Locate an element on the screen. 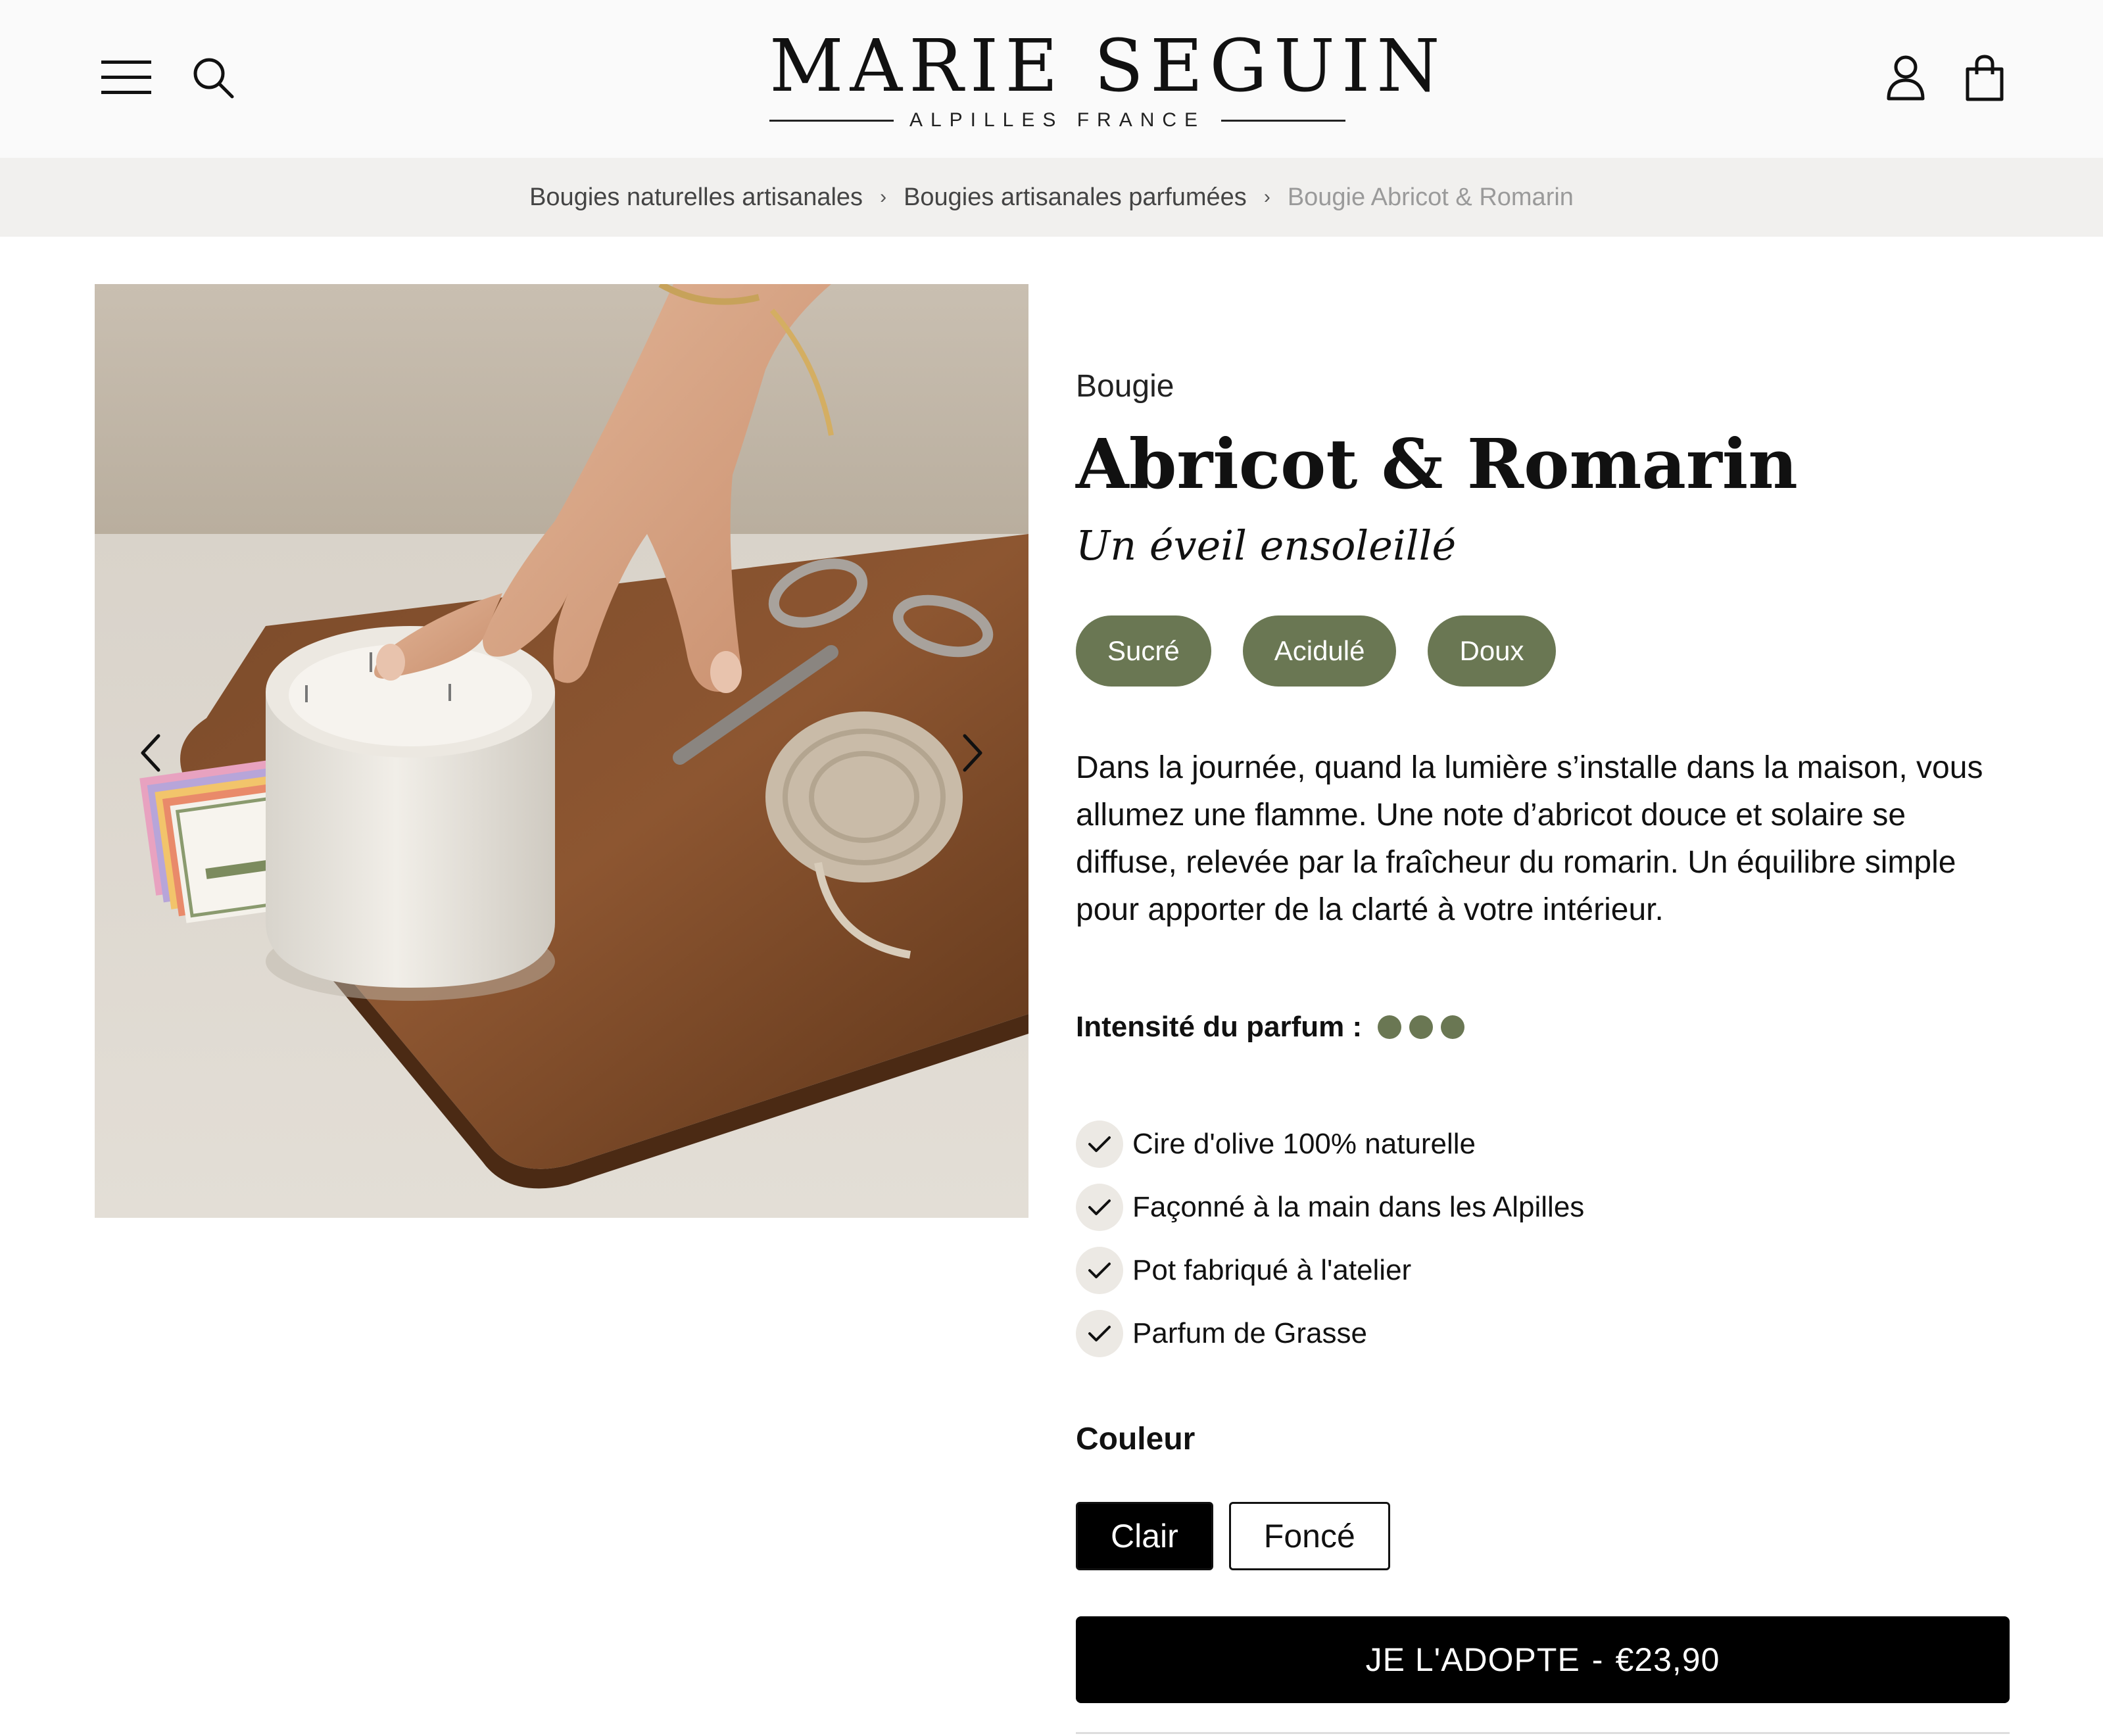 Image resolution: width=2103 pixels, height=1736 pixels. search-button is located at coordinates (213, 77).